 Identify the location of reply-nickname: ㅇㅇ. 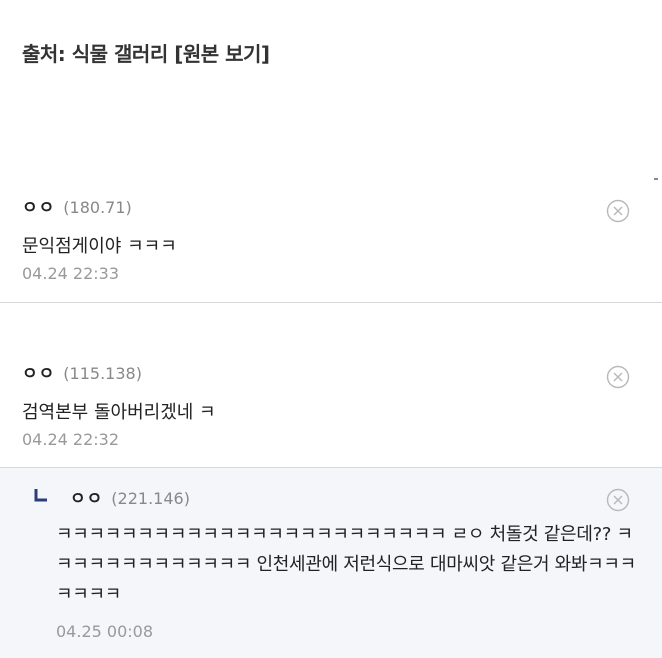
(86, 499).